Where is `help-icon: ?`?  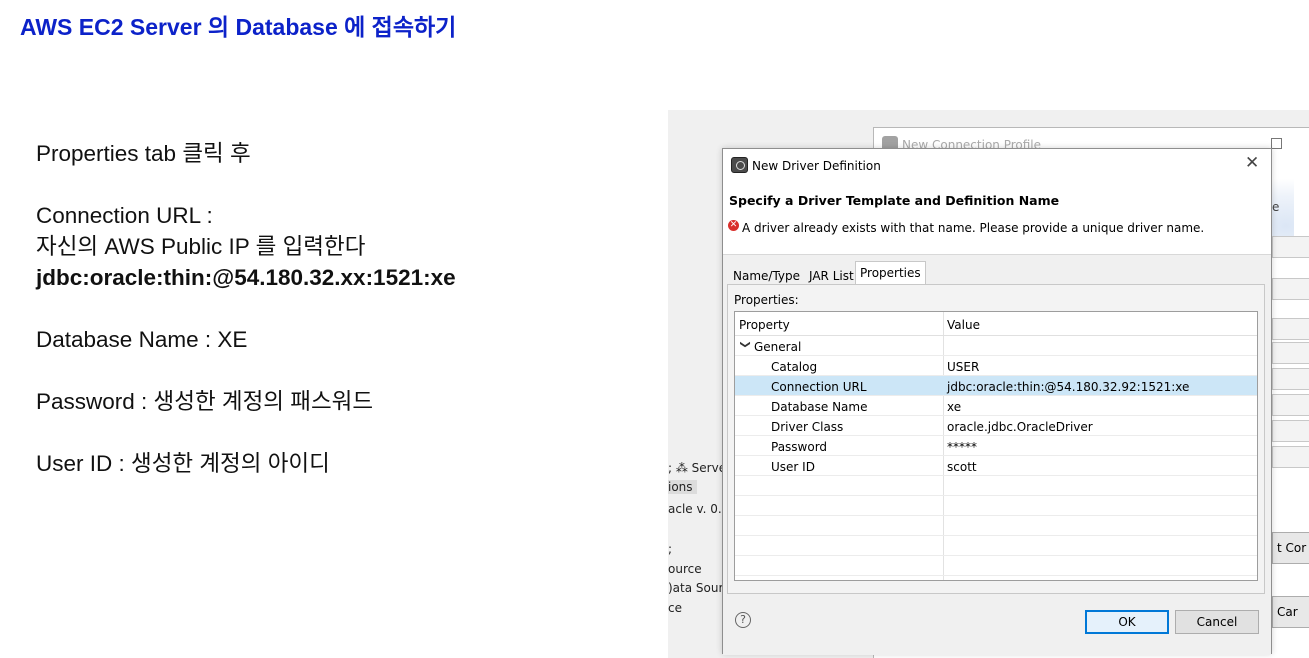
help-icon: ? is located at coordinates (743, 620).